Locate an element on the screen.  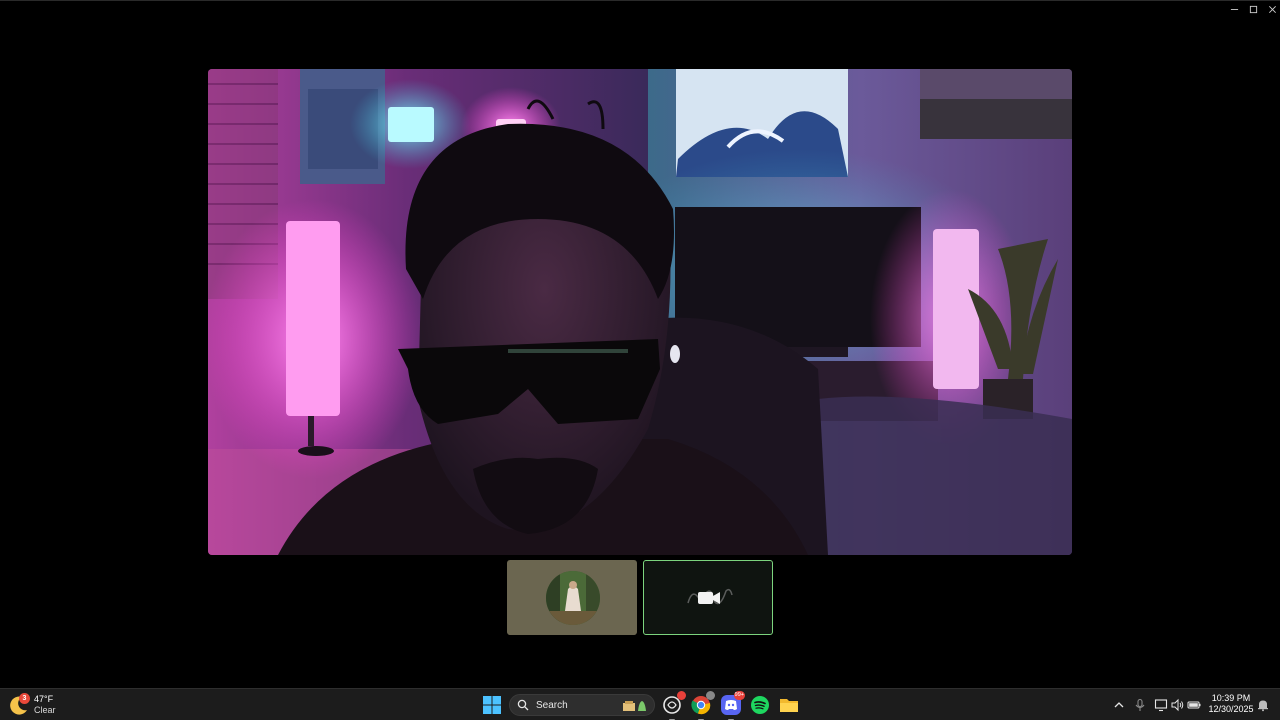
taskbar-app-file-explorer is located at coordinates (789, 705).